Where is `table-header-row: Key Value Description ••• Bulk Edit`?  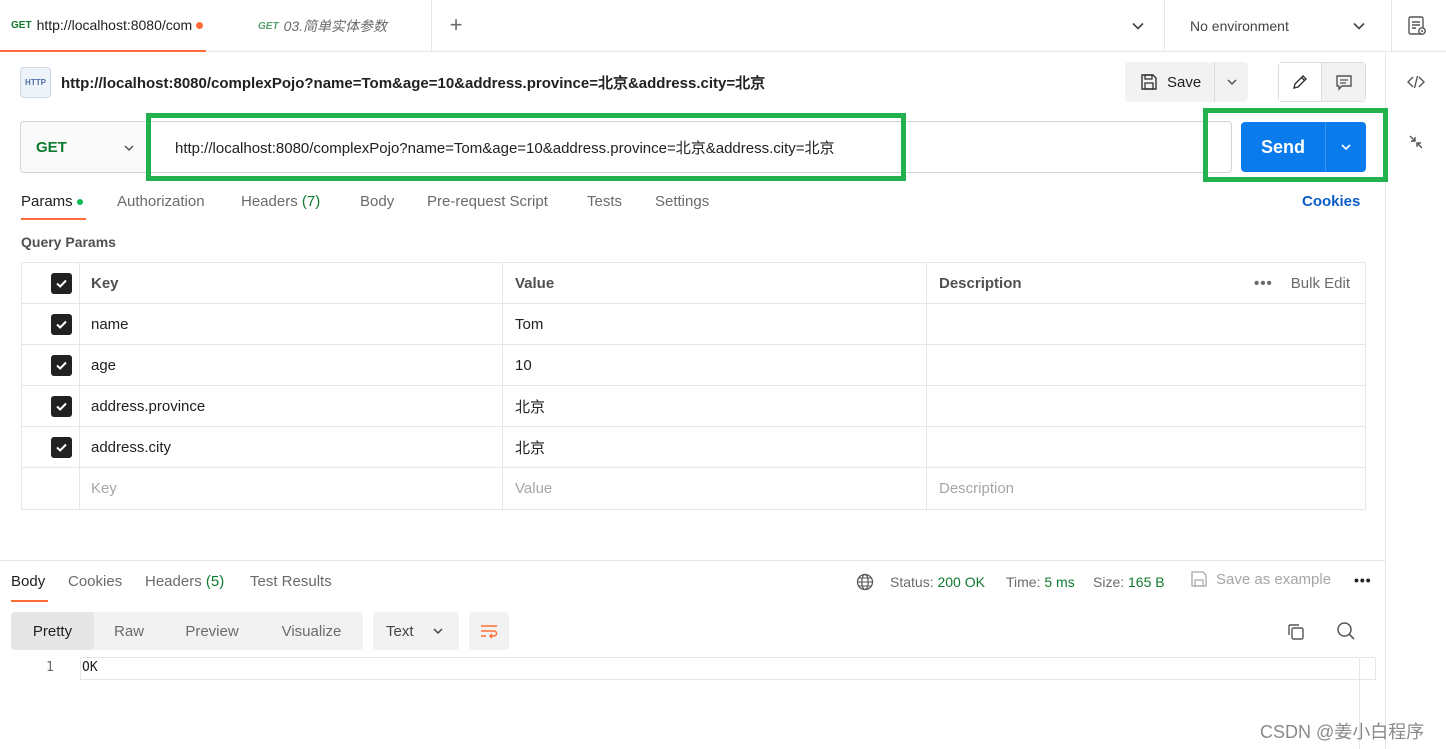 table-header-row: Key Value Description ••• Bulk Edit is located at coordinates (693, 283).